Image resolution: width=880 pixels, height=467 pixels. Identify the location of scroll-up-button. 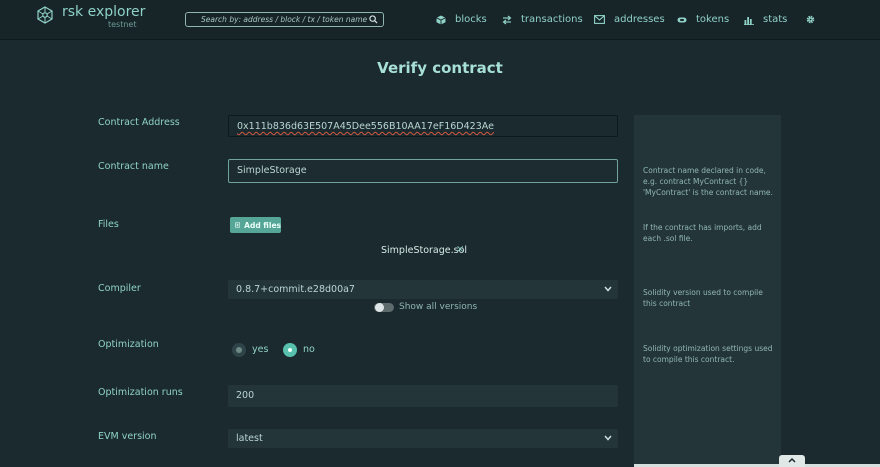
(792, 461).